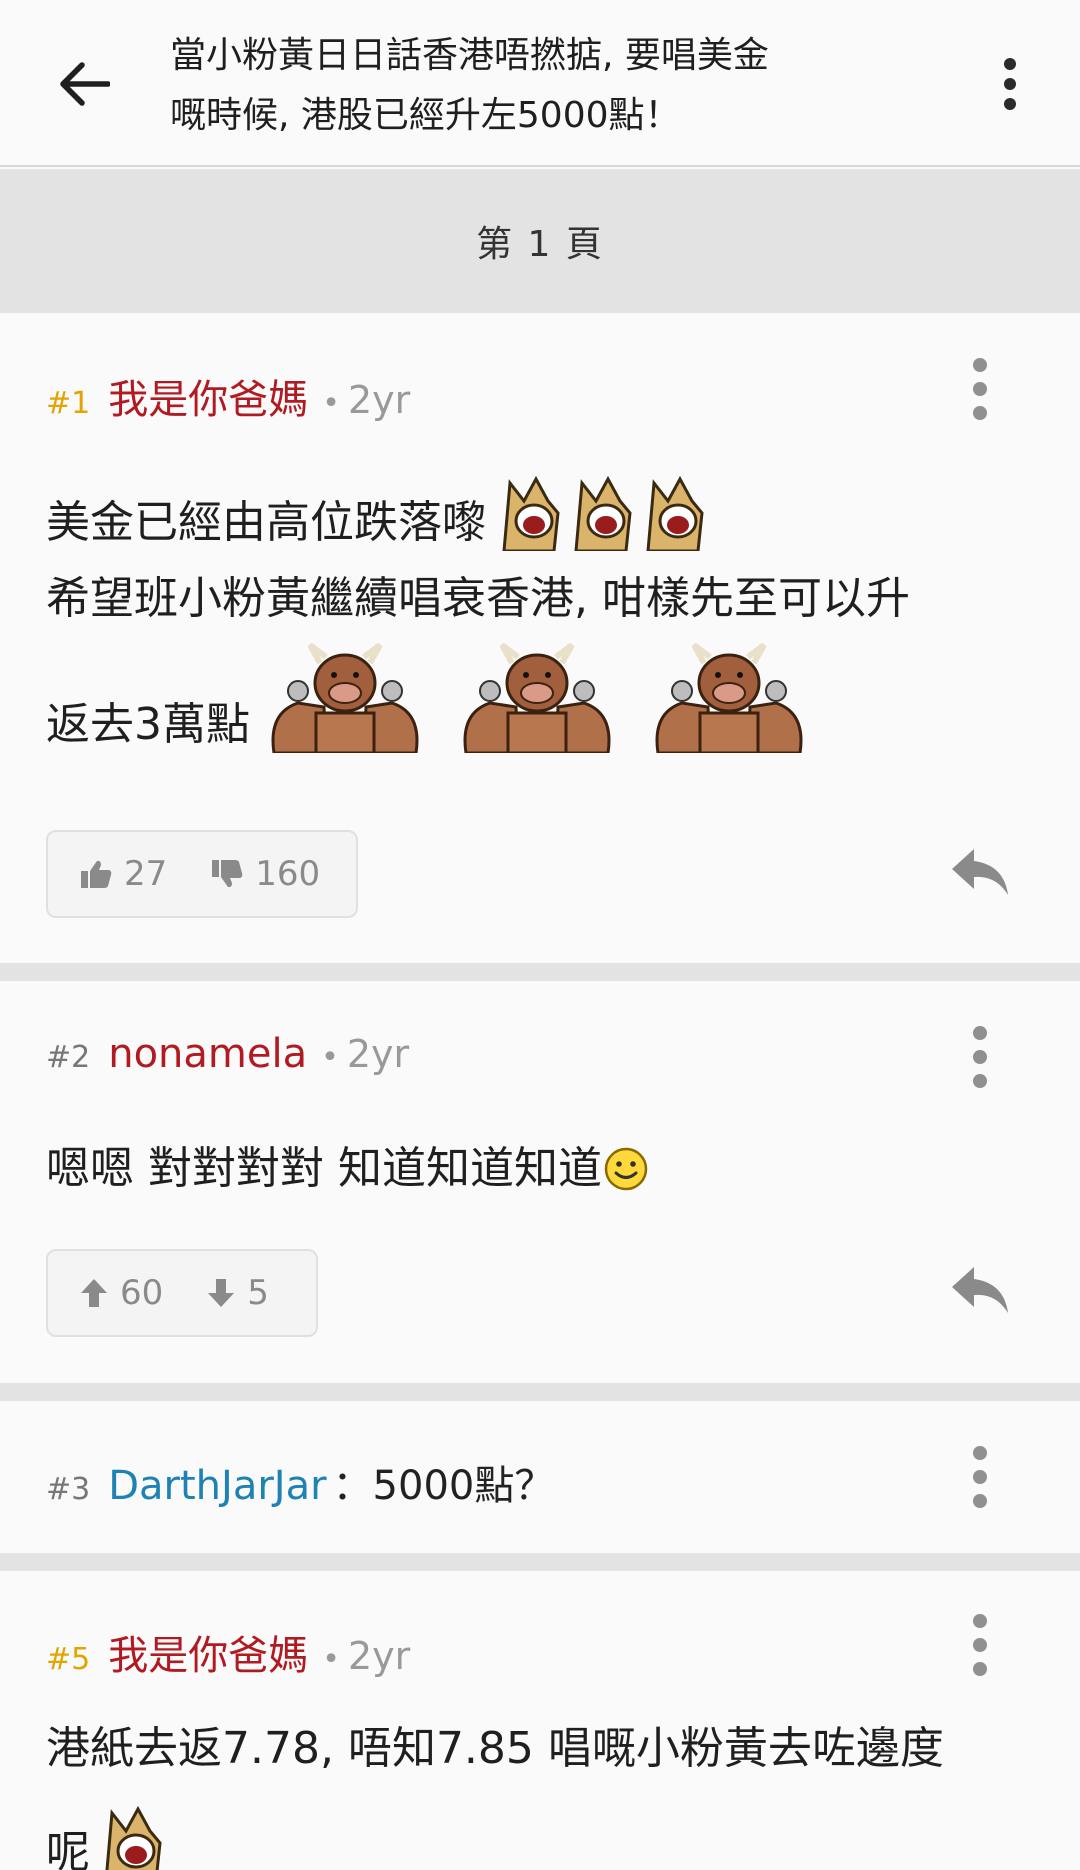 The height and width of the screenshot is (1870, 1080). What do you see at coordinates (352, 1486) in the screenshot?
I see `quote-colon: ：` at bounding box center [352, 1486].